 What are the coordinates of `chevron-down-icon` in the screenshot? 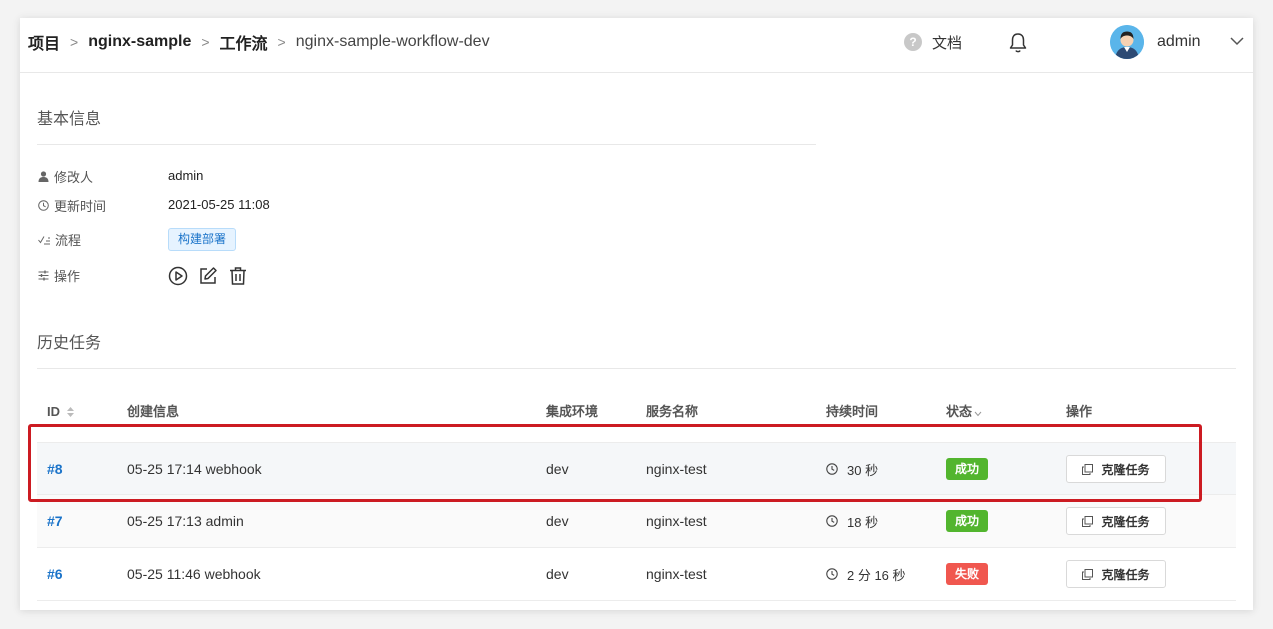 It's located at (1237, 41).